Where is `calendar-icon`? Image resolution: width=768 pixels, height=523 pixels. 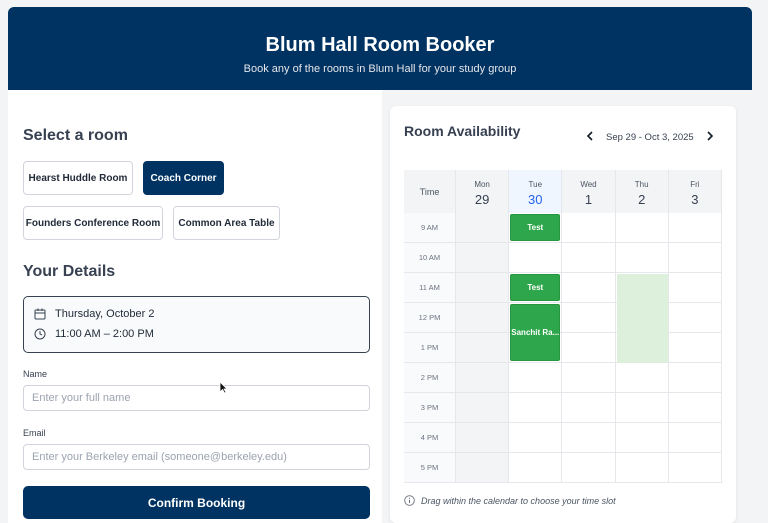
calendar-icon is located at coordinates (40, 314).